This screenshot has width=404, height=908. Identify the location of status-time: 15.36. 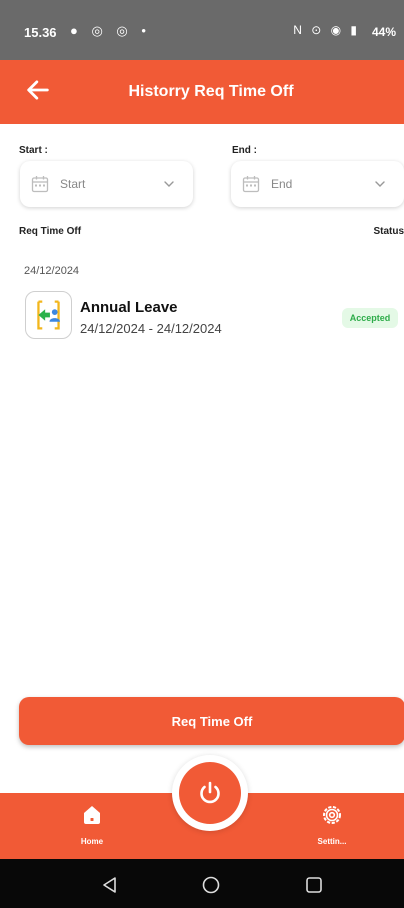
(40, 32).